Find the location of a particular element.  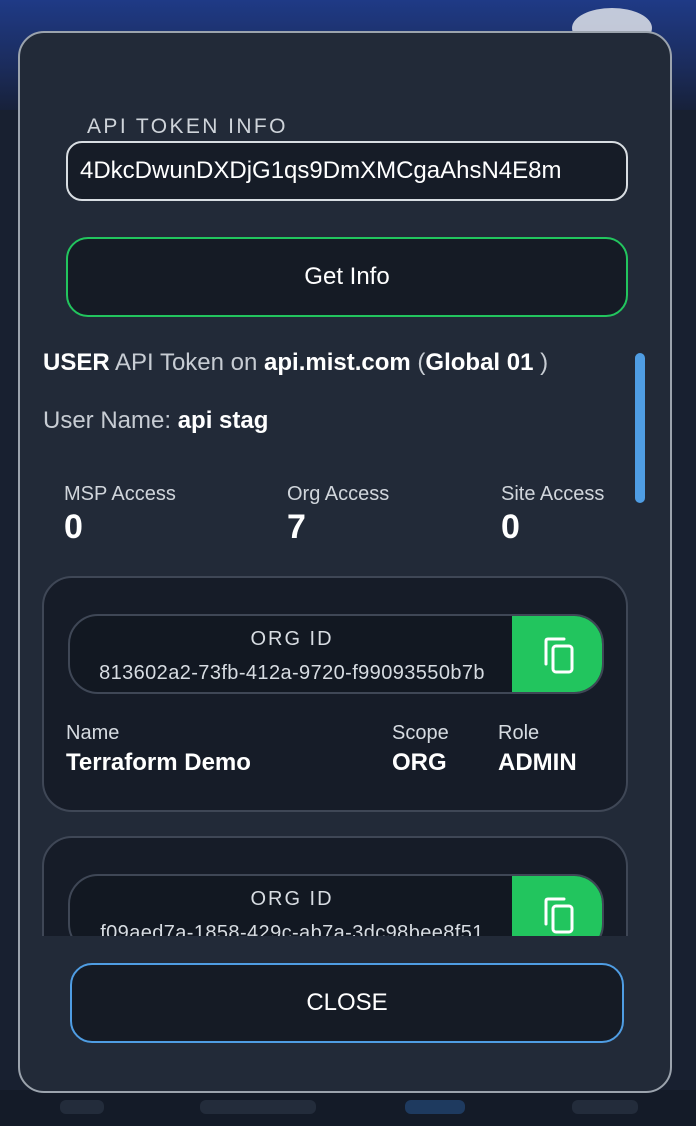

org-access-stat: Org Access 7 is located at coordinates (338, 515).